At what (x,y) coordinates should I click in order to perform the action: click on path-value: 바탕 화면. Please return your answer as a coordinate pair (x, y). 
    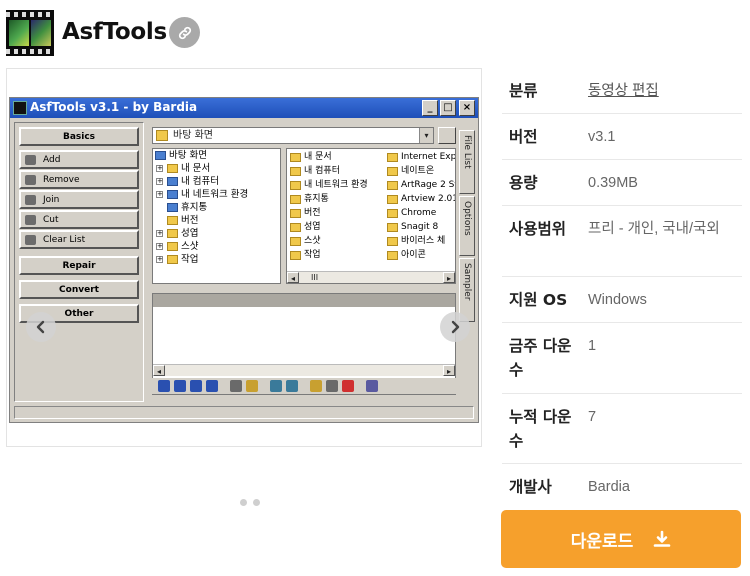
    Looking at the image, I should click on (193, 135).